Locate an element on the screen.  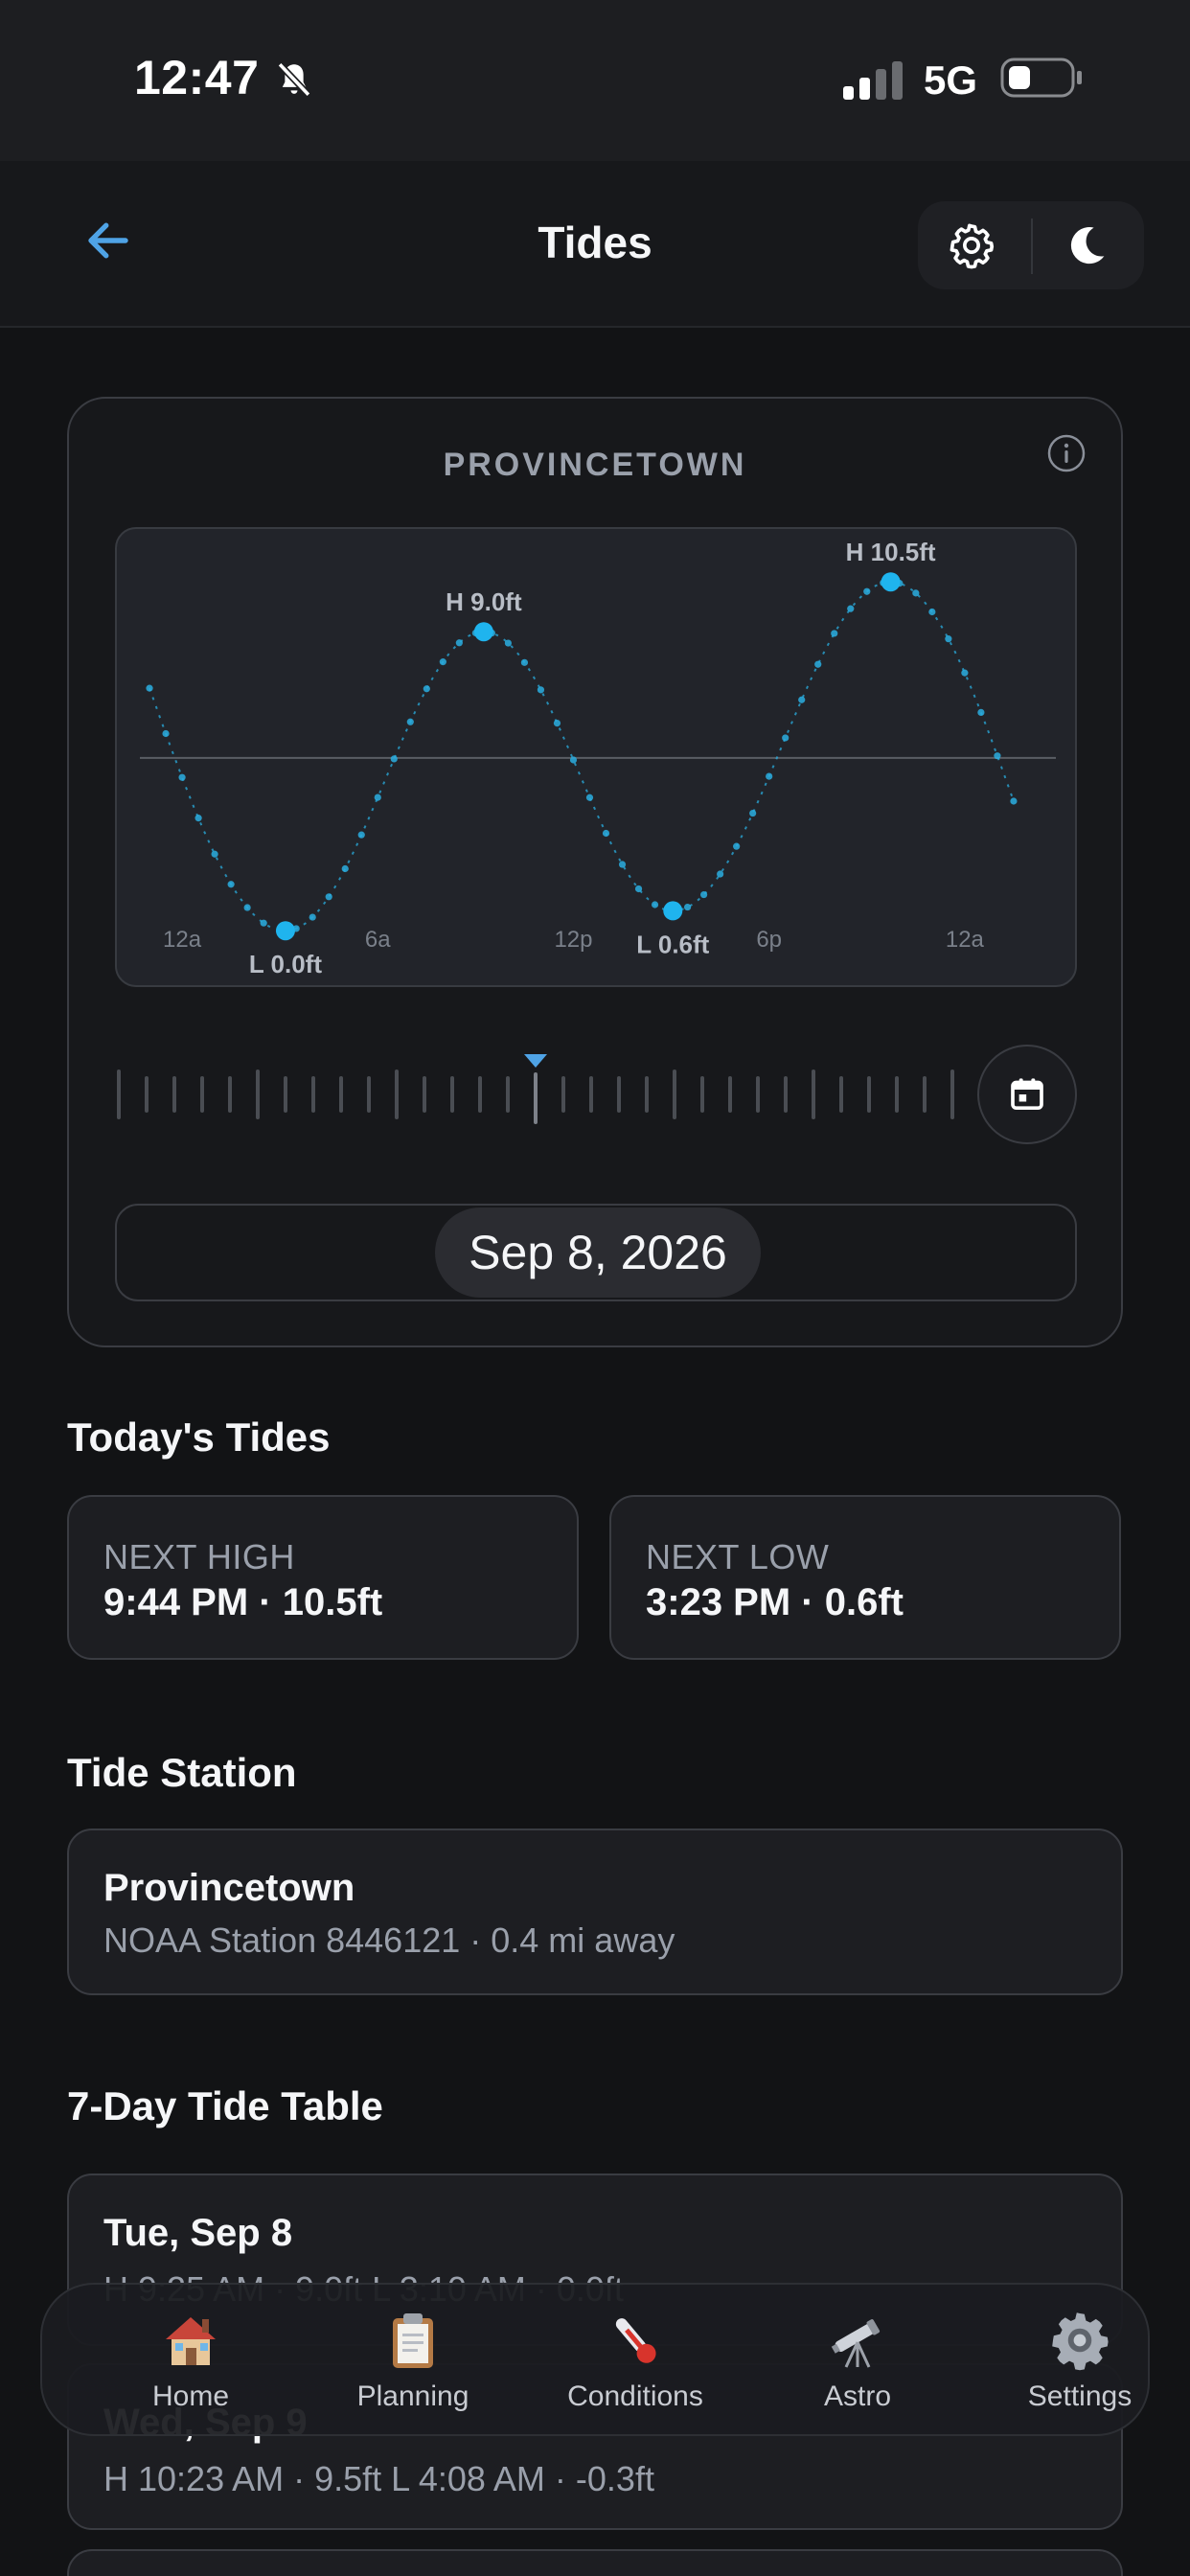
scrubber-marker is located at coordinates (536, 1061).